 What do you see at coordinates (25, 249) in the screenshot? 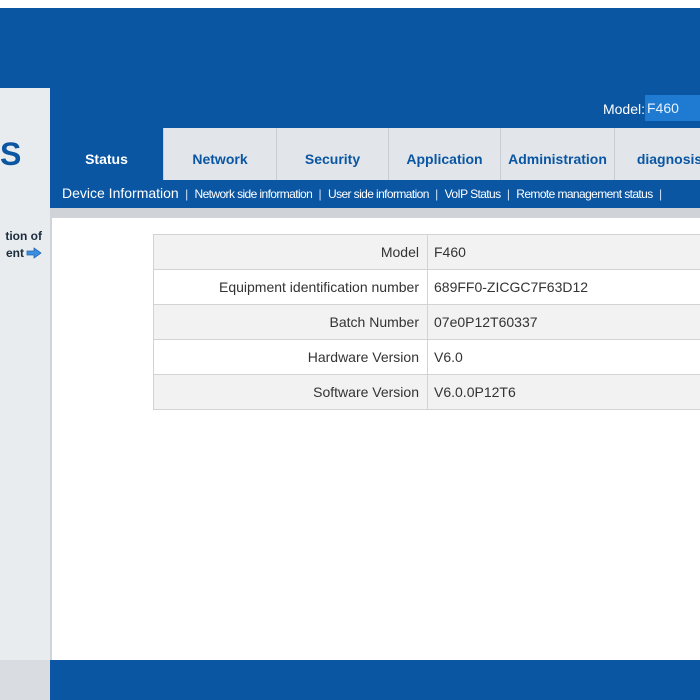
I see `sidebar-link-device-information: tion of ent` at bounding box center [25, 249].